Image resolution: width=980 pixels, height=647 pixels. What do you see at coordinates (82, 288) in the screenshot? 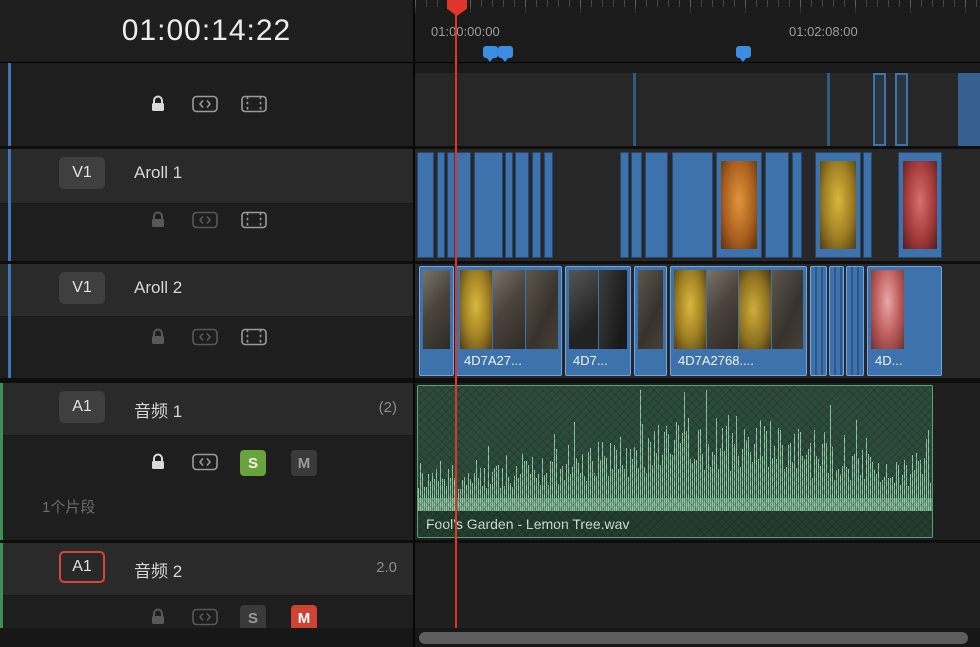
I see `track-badge-v1b: V1` at bounding box center [82, 288].